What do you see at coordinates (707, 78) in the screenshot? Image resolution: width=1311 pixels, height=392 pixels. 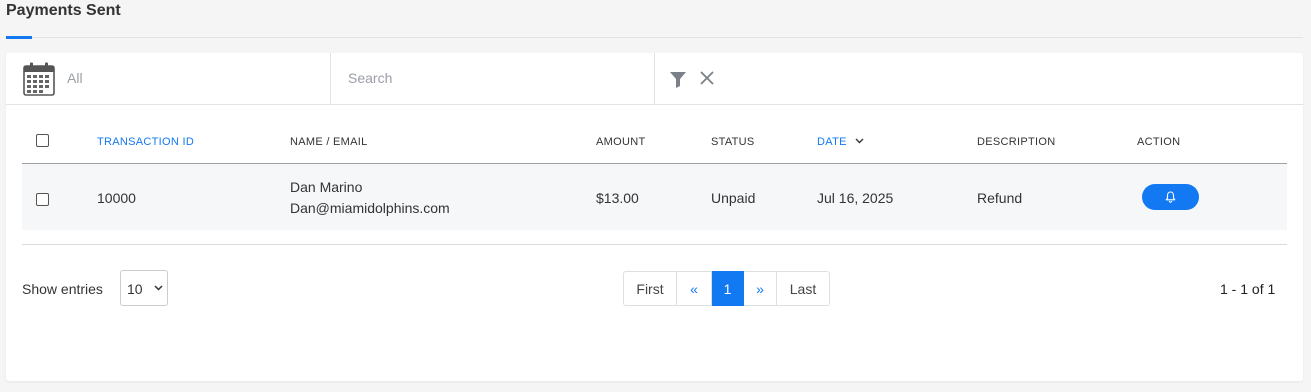 I see `close-icon` at bounding box center [707, 78].